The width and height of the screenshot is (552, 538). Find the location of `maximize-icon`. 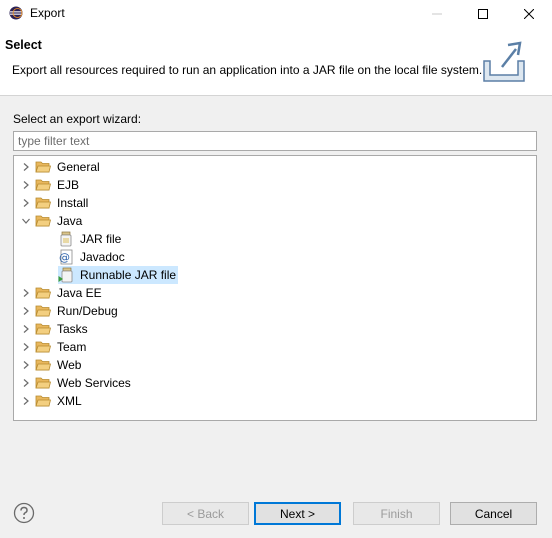

maximize-icon is located at coordinates (483, 13).